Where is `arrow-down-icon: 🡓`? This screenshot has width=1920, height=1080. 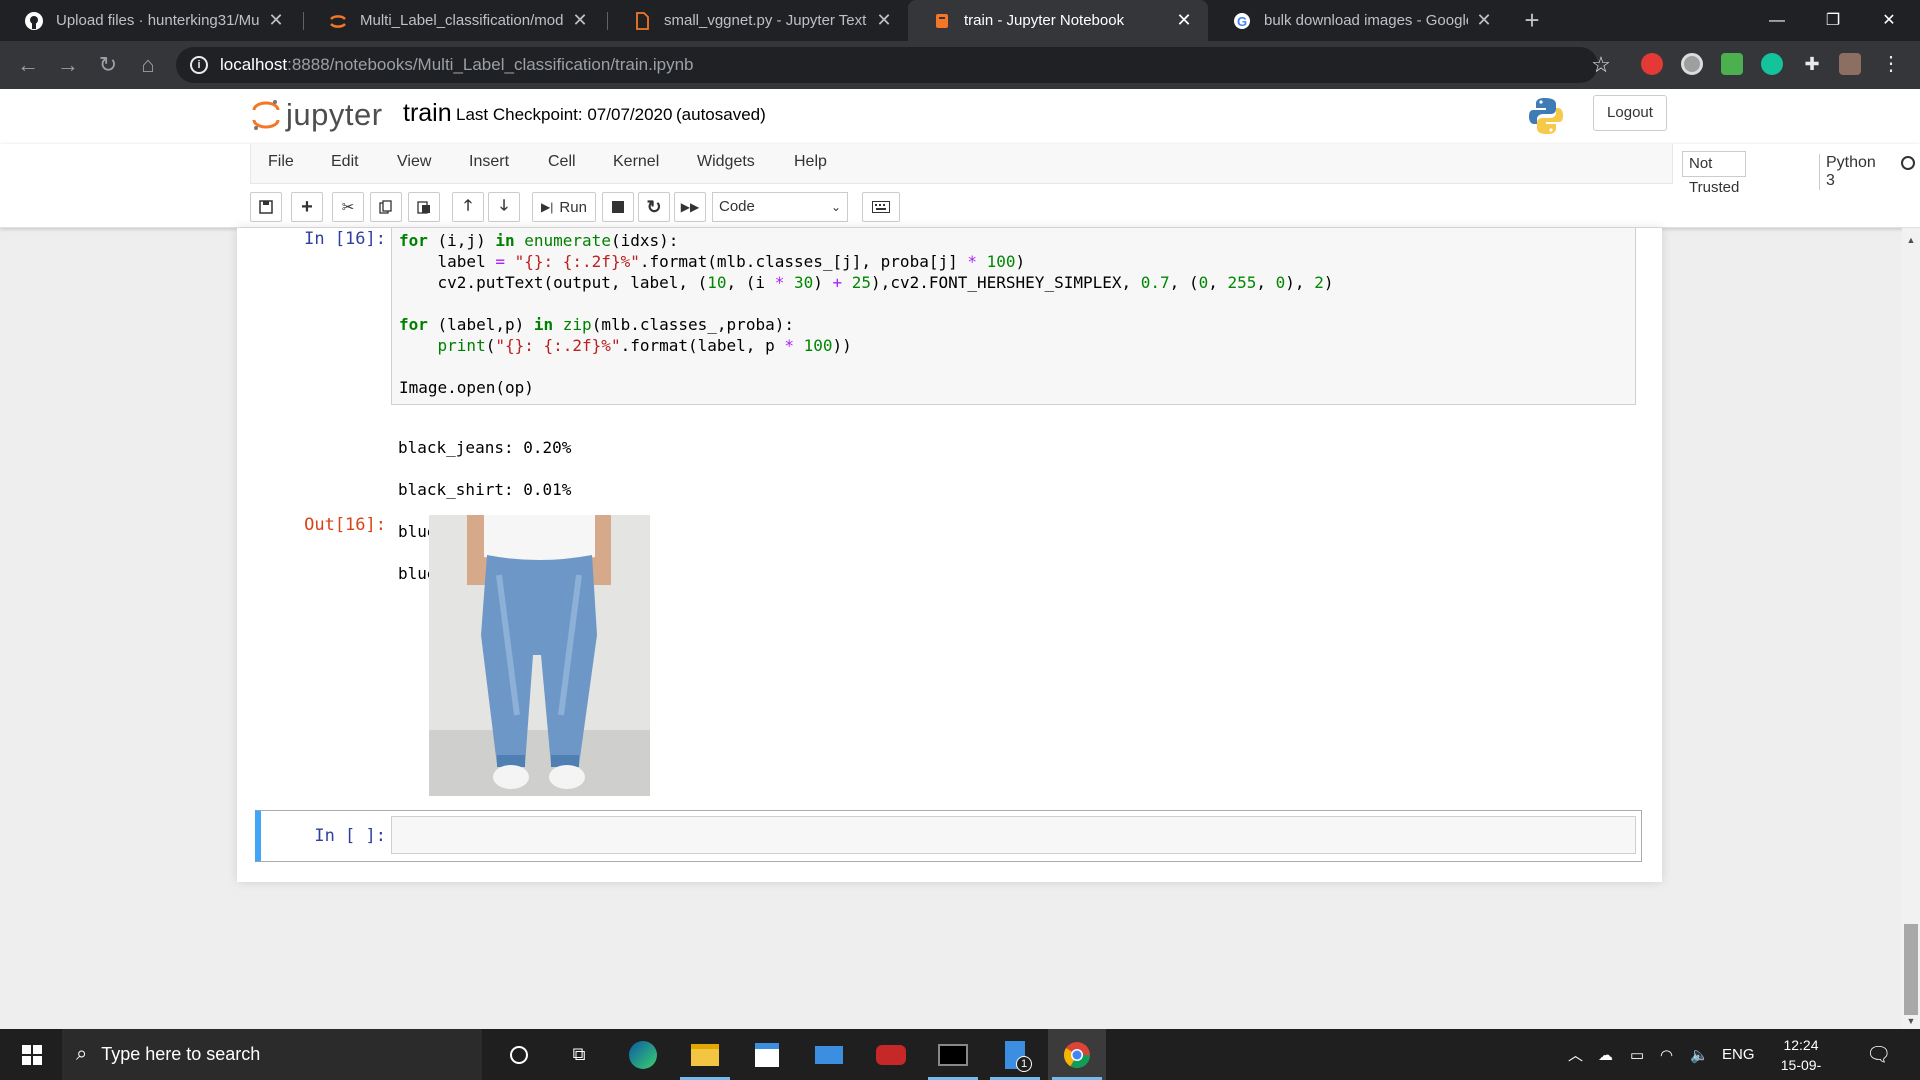
arrow-down-icon: 🡓 is located at coordinates (504, 205).